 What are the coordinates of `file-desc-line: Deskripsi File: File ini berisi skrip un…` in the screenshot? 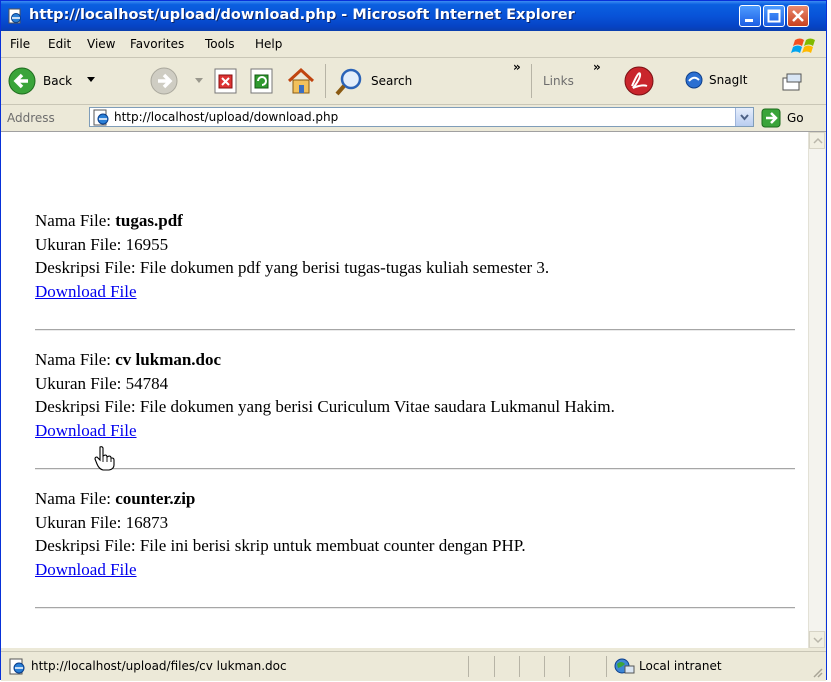 It's located at (280, 546).